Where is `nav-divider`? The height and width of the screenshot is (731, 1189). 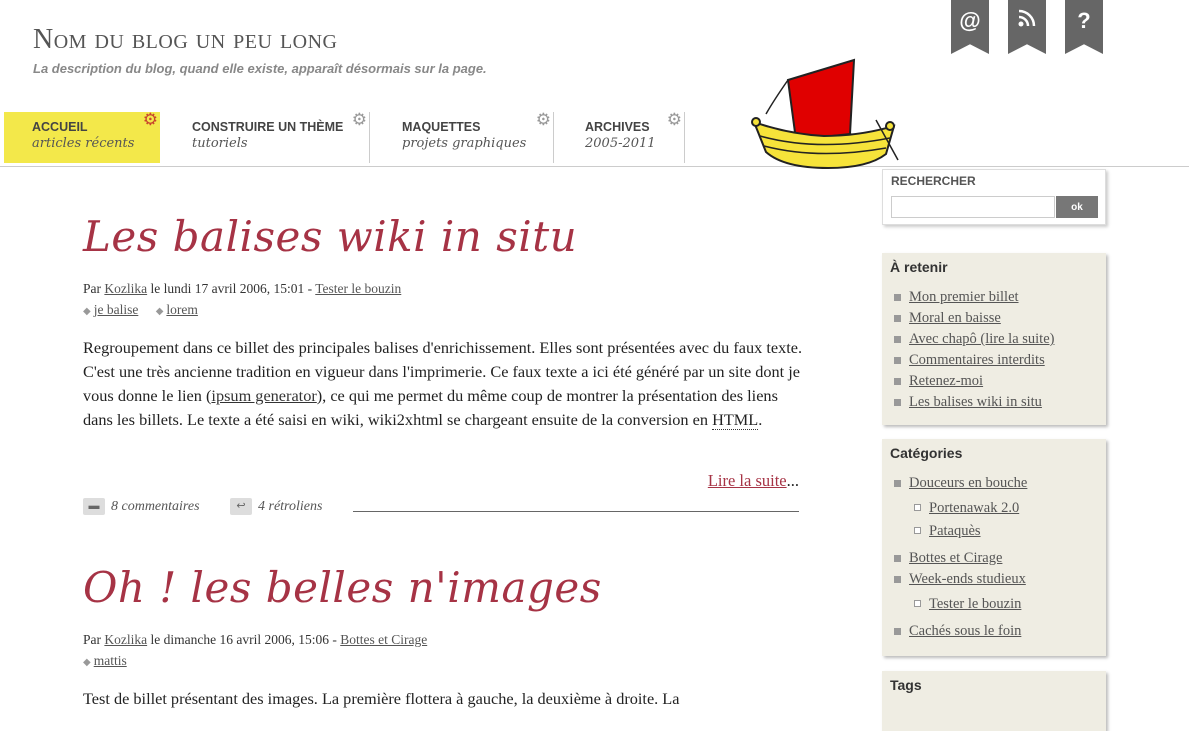
nav-divider is located at coordinates (594, 166).